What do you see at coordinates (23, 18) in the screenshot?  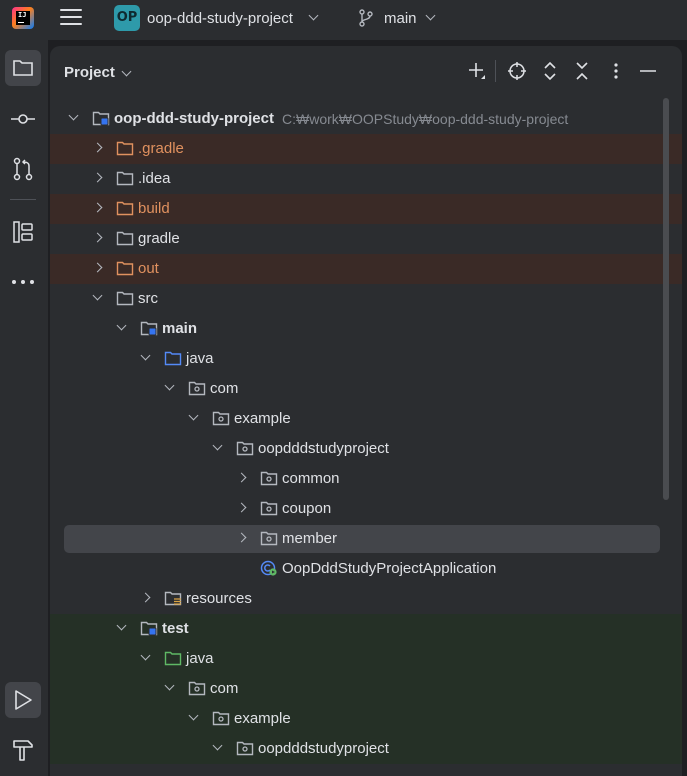 I see `intellij-logo-icon: IJ` at bounding box center [23, 18].